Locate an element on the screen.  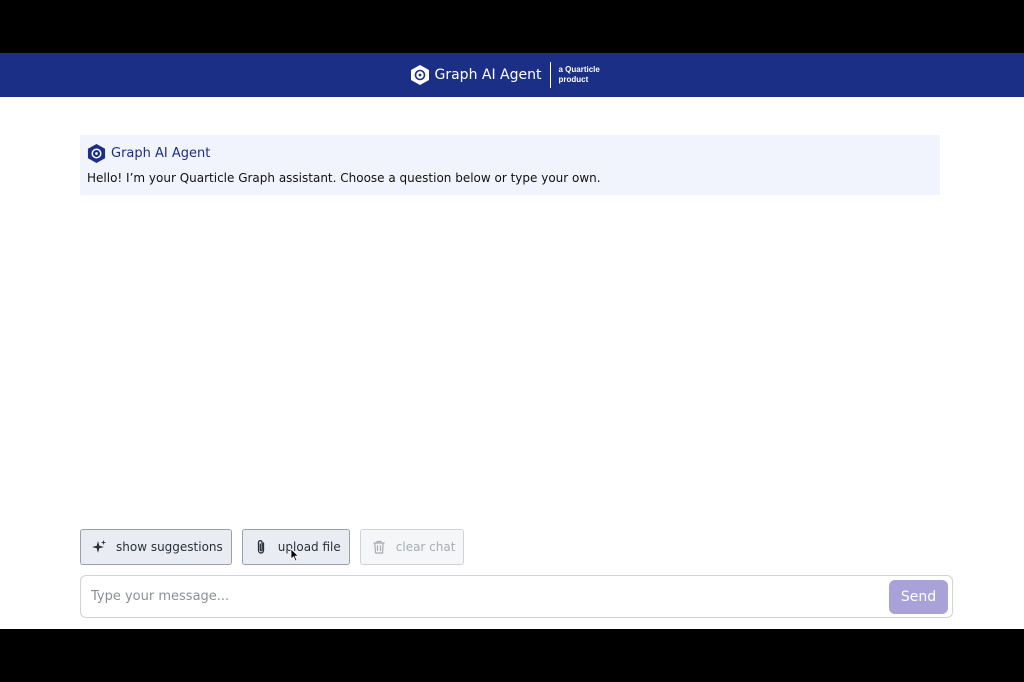
upload-file-label: upload file is located at coordinates (309, 547).